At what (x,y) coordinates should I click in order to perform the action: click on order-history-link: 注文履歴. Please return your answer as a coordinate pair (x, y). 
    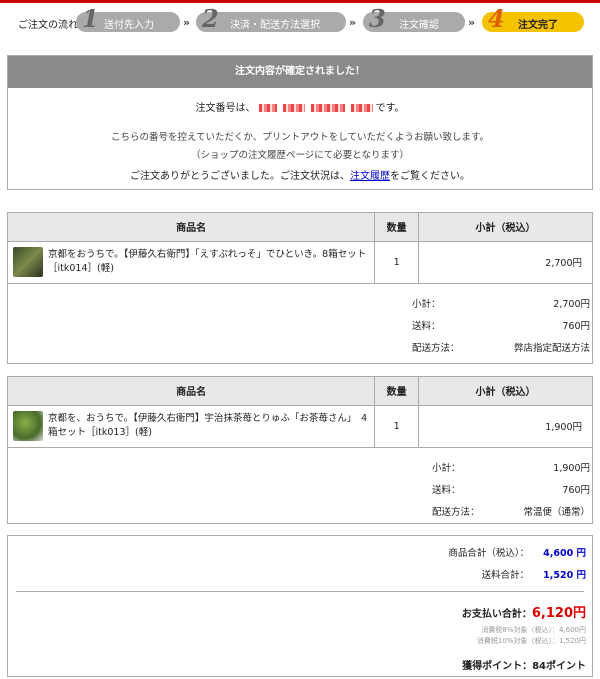
    Looking at the image, I should click on (370, 176).